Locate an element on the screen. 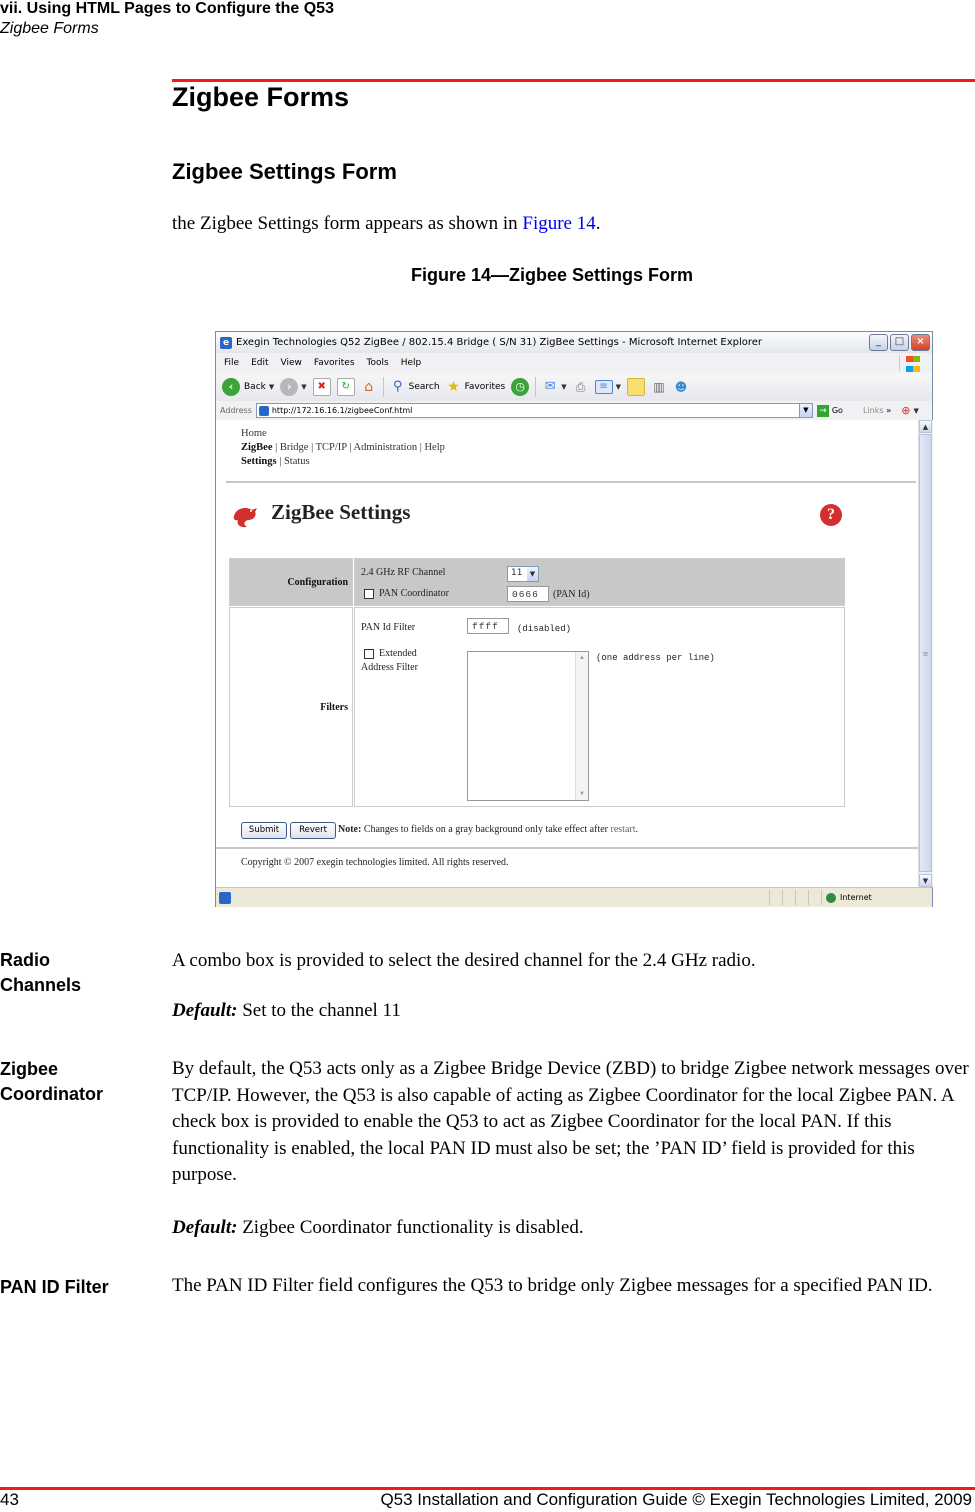 Image resolution: width=975 pixels, height=1512 pixels. extended-label: Extended is located at coordinates (398, 653).